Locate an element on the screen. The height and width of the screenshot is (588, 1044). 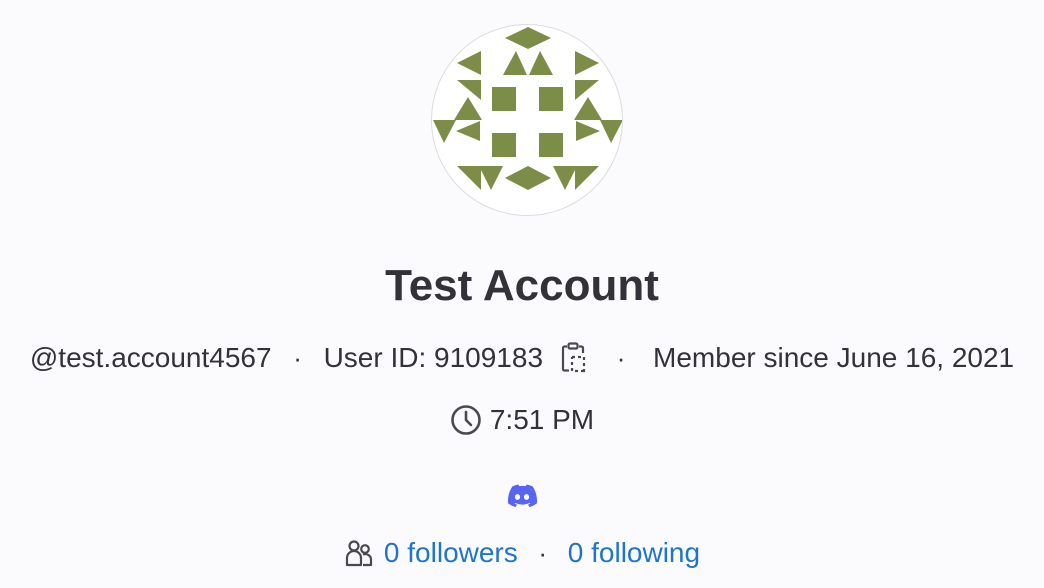
follow-stats-row: 0 followers · 0 following is located at coordinates (522, 553).